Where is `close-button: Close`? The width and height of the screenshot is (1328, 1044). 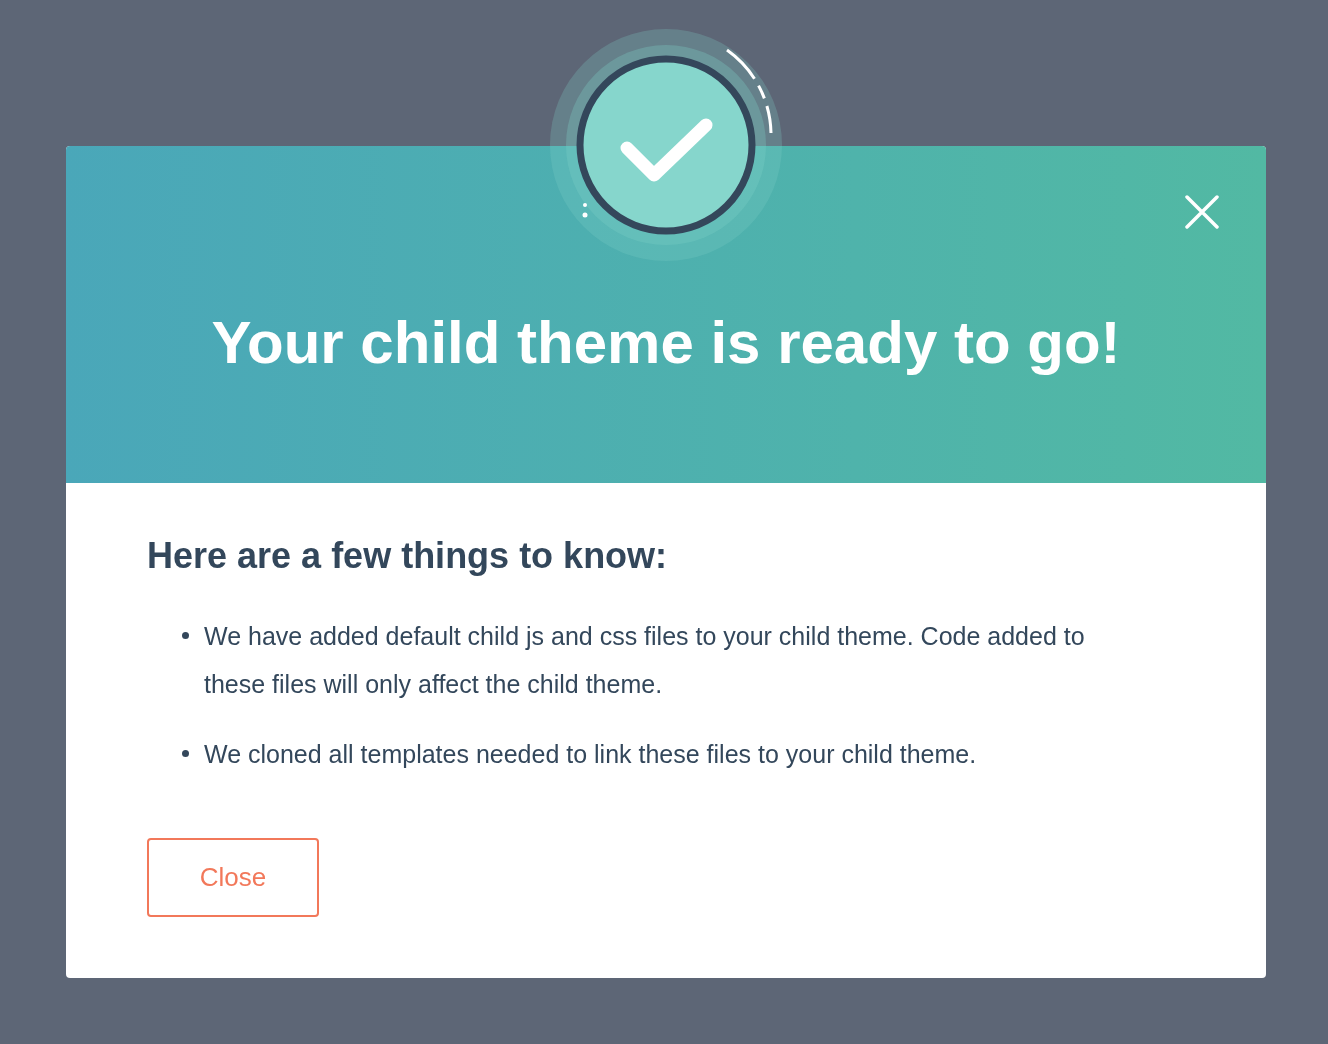
close-button: Close is located at coordinates (233, 877).